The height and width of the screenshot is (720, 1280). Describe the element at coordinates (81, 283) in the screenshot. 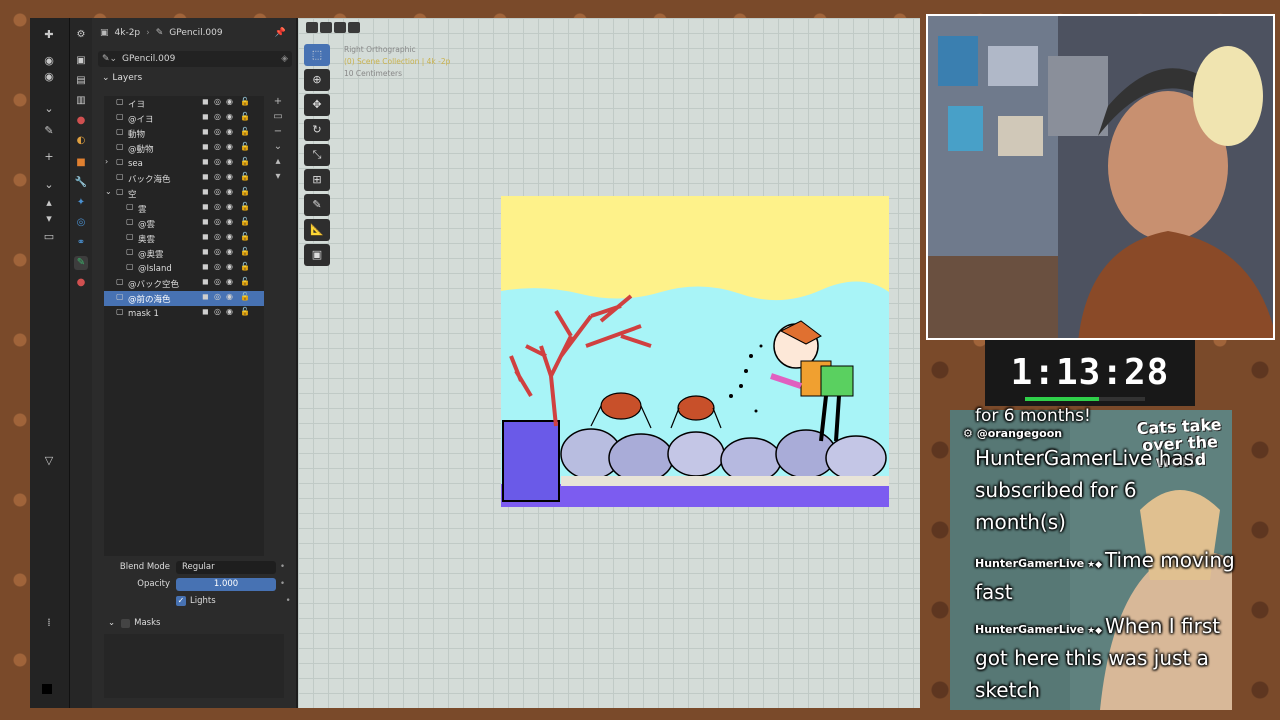

I see `material-tab-icon: ●` at that location.